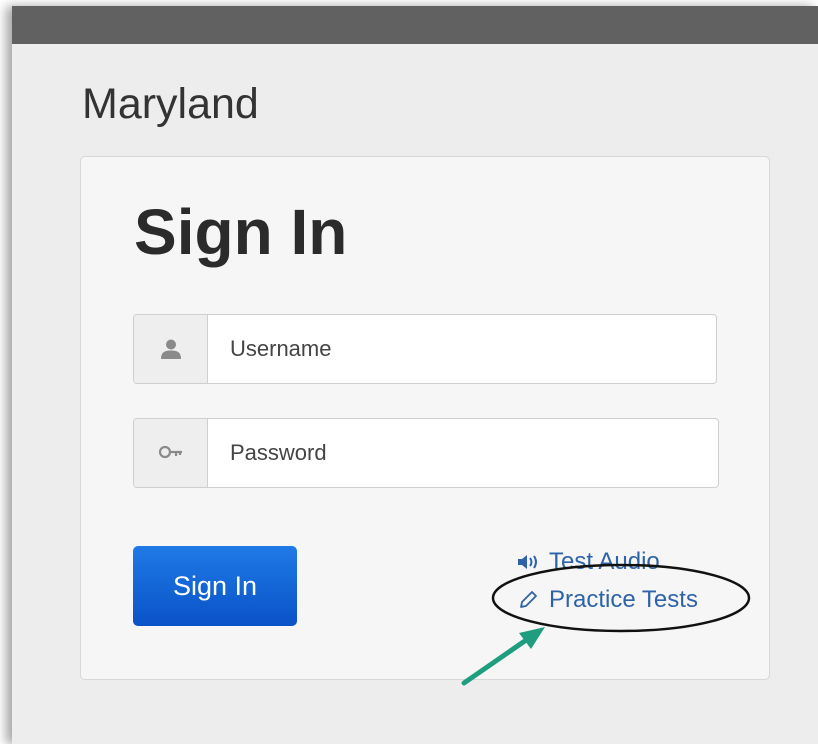 The image size is (818, 744). I want to click on user-icon, so click(171, 349).